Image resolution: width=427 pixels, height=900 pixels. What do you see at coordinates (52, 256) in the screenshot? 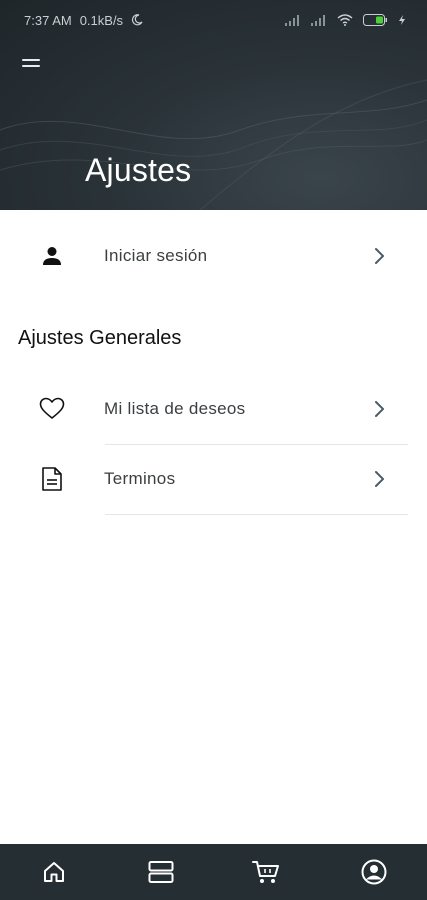
I see `person-icon` at bounding box center [52, 256].